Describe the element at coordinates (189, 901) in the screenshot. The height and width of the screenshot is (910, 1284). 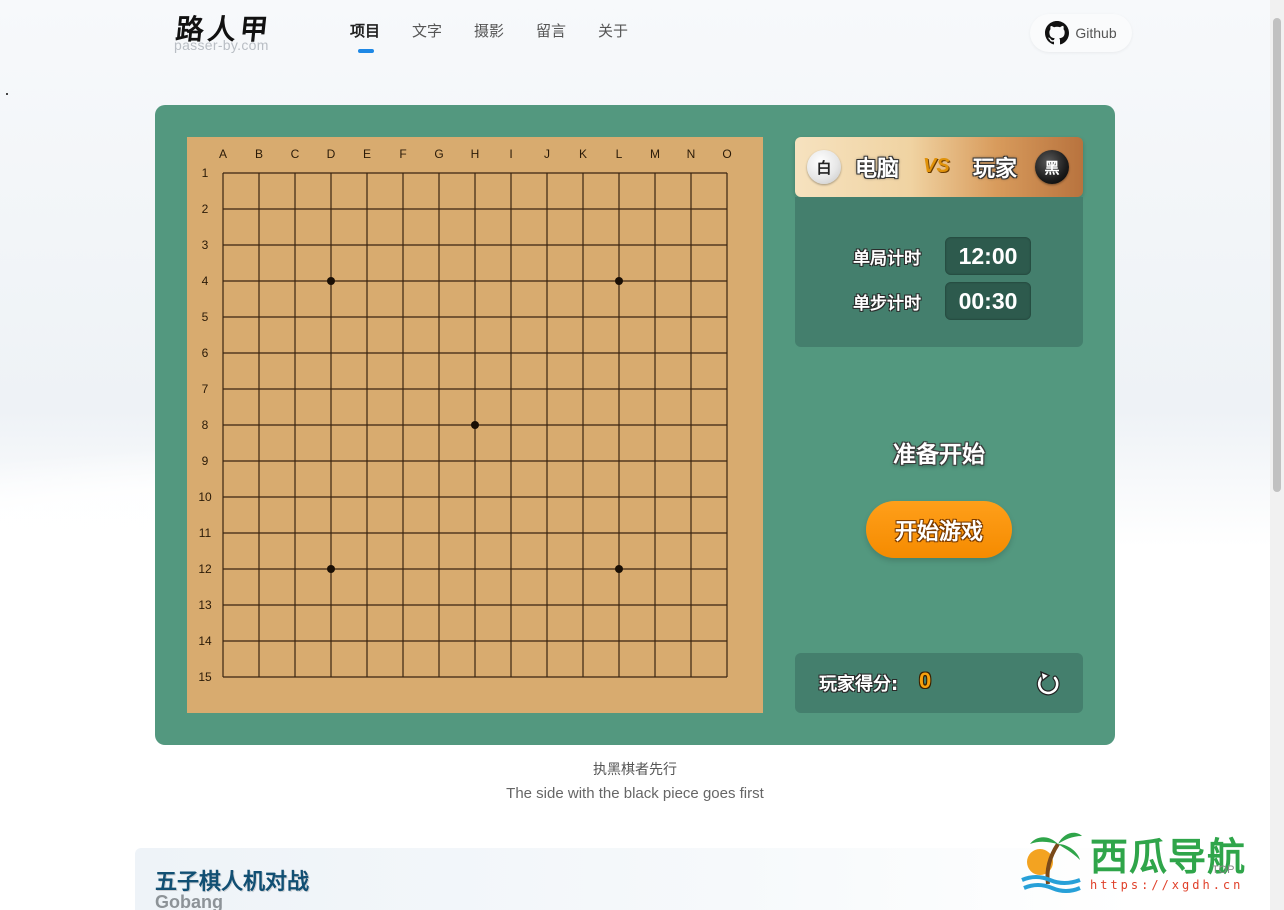
I see `project-subtitle: Gobang` at that location.